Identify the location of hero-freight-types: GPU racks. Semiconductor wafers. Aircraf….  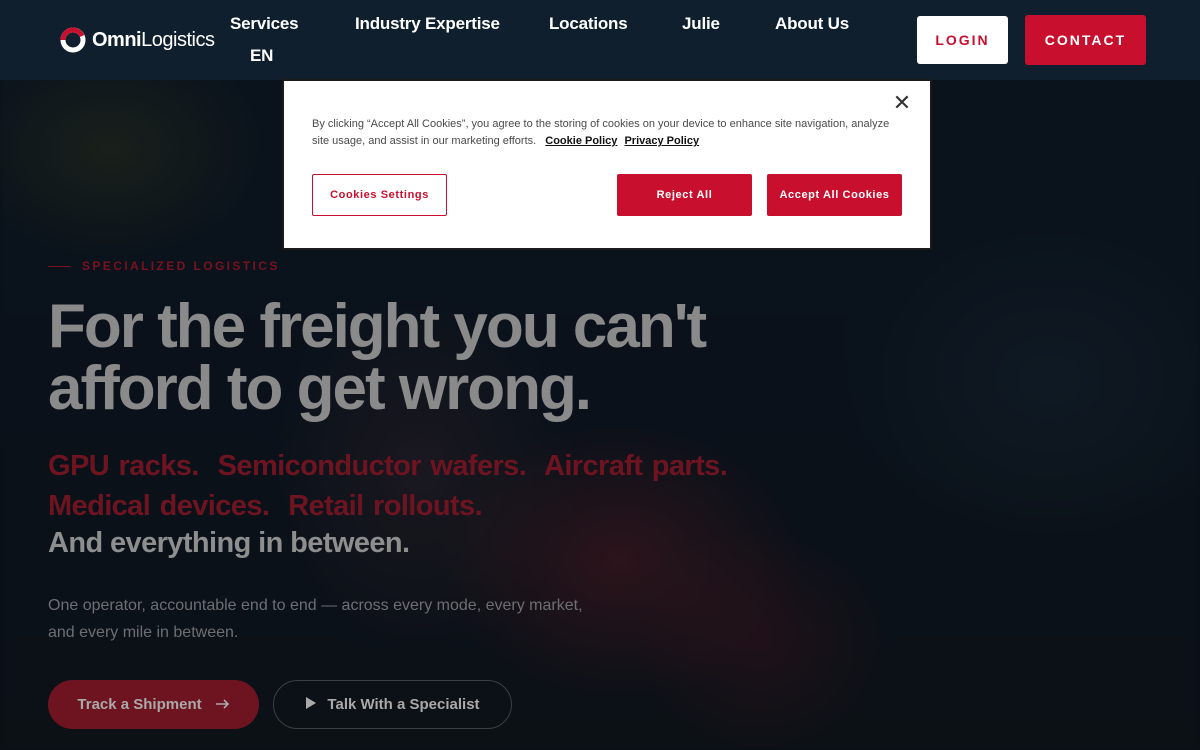
(428, 486).